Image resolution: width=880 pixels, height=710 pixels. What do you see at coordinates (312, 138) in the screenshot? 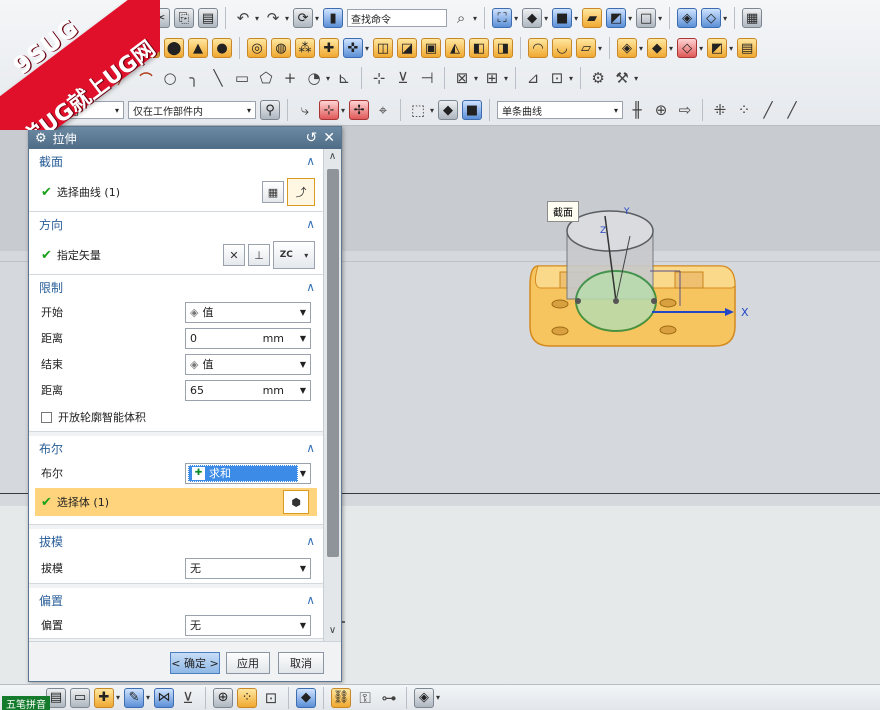
I see `reset-icon: ↺` at bounding box center [312, 138].